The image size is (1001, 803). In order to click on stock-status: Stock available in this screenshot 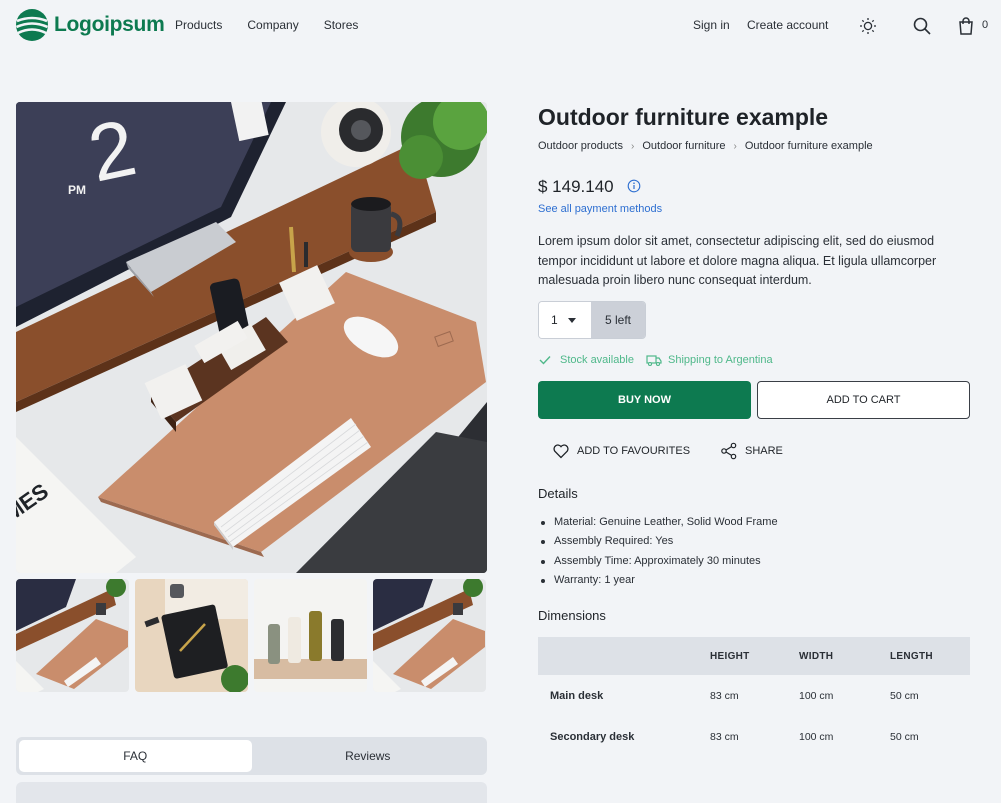, I will do `click(586, 360)`.